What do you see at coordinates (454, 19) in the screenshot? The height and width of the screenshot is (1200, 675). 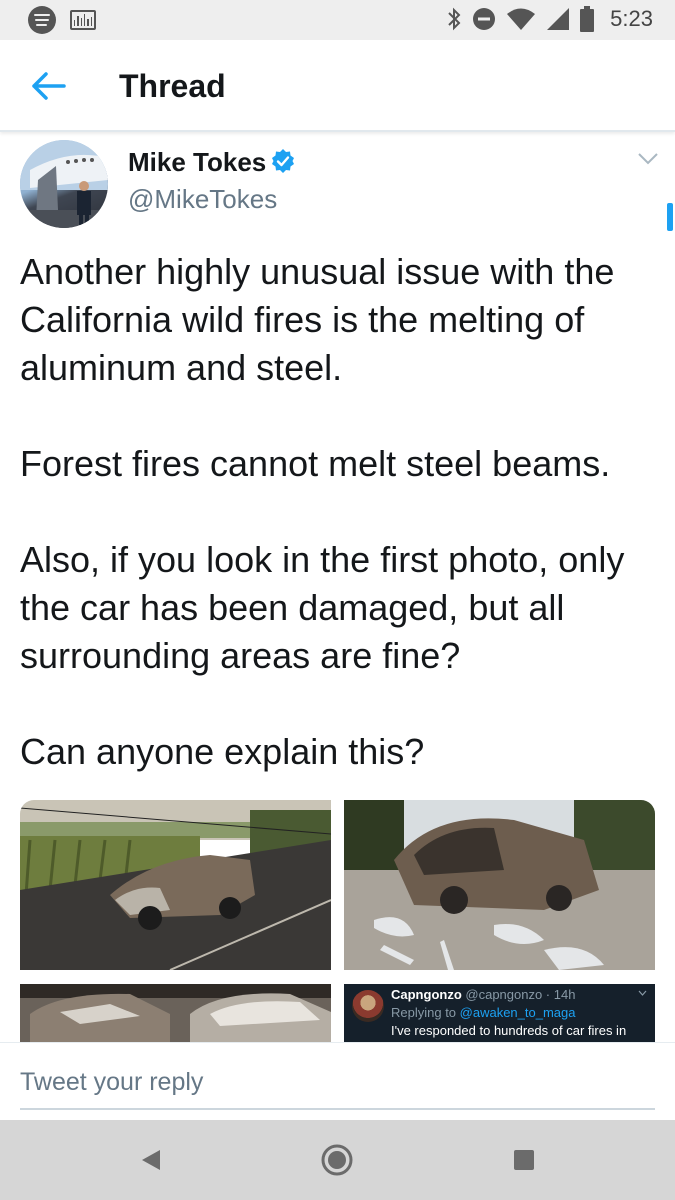 I see `bluetooth-icon` at bounding box center [454, 19].